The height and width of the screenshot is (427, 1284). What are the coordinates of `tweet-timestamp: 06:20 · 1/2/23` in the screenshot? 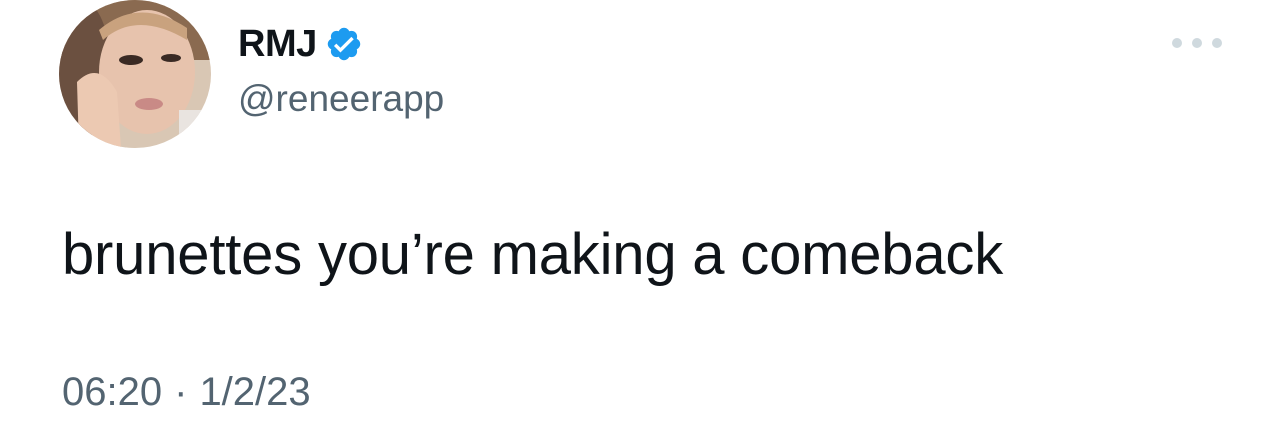 It's located at (186, 392).